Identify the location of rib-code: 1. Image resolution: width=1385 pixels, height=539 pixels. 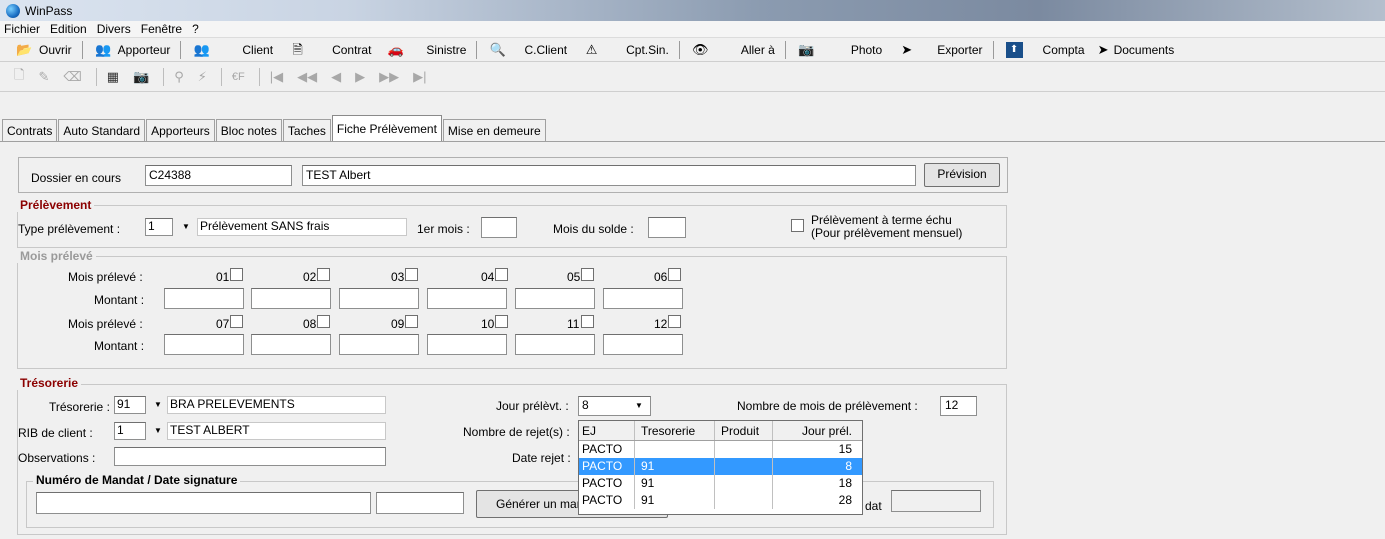
(130, 431).